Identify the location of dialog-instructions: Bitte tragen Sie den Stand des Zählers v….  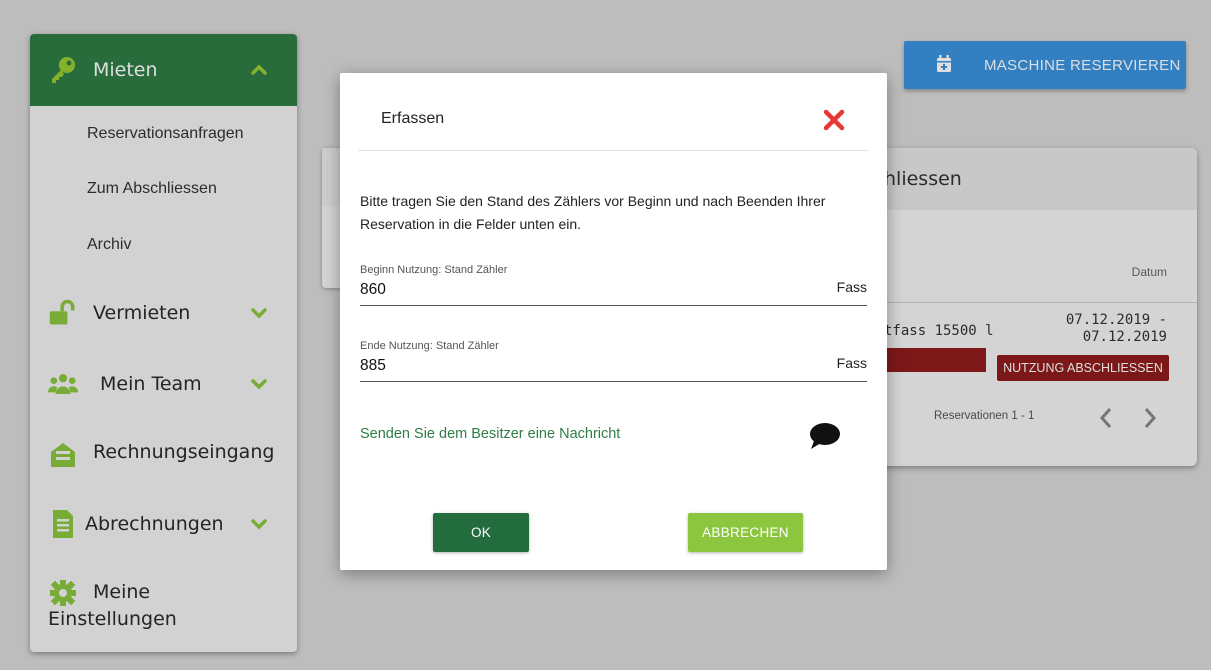
(593, 212).